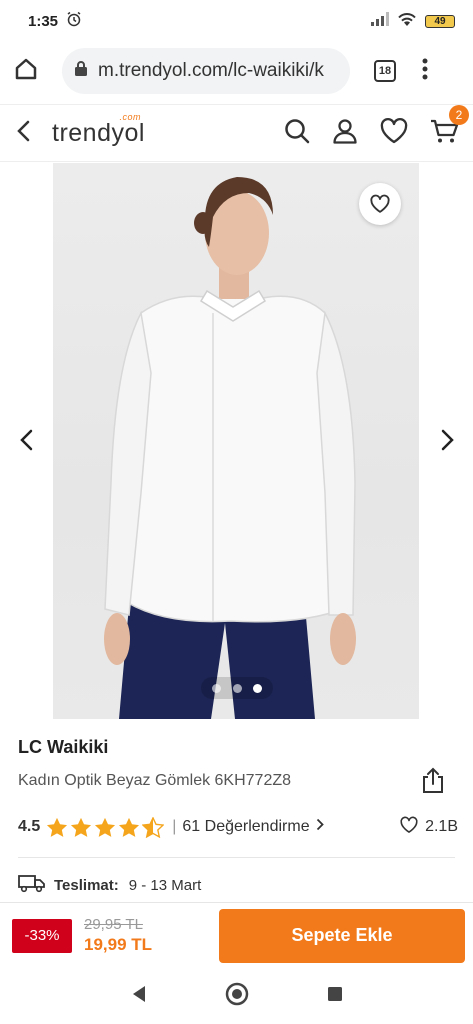  Describe the element at coordinates (425, 71) in the screenshot. I see `browser-menu-icon` at that location.